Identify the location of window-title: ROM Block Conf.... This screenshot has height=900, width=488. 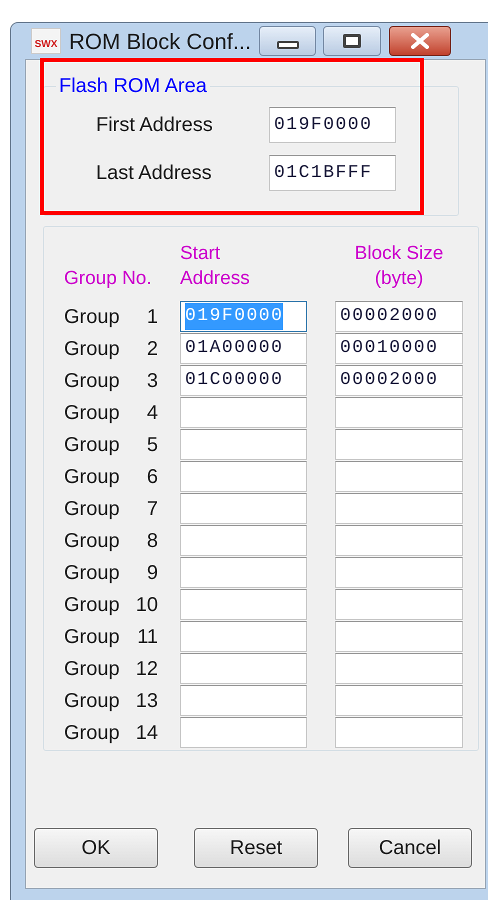
(160, 42).